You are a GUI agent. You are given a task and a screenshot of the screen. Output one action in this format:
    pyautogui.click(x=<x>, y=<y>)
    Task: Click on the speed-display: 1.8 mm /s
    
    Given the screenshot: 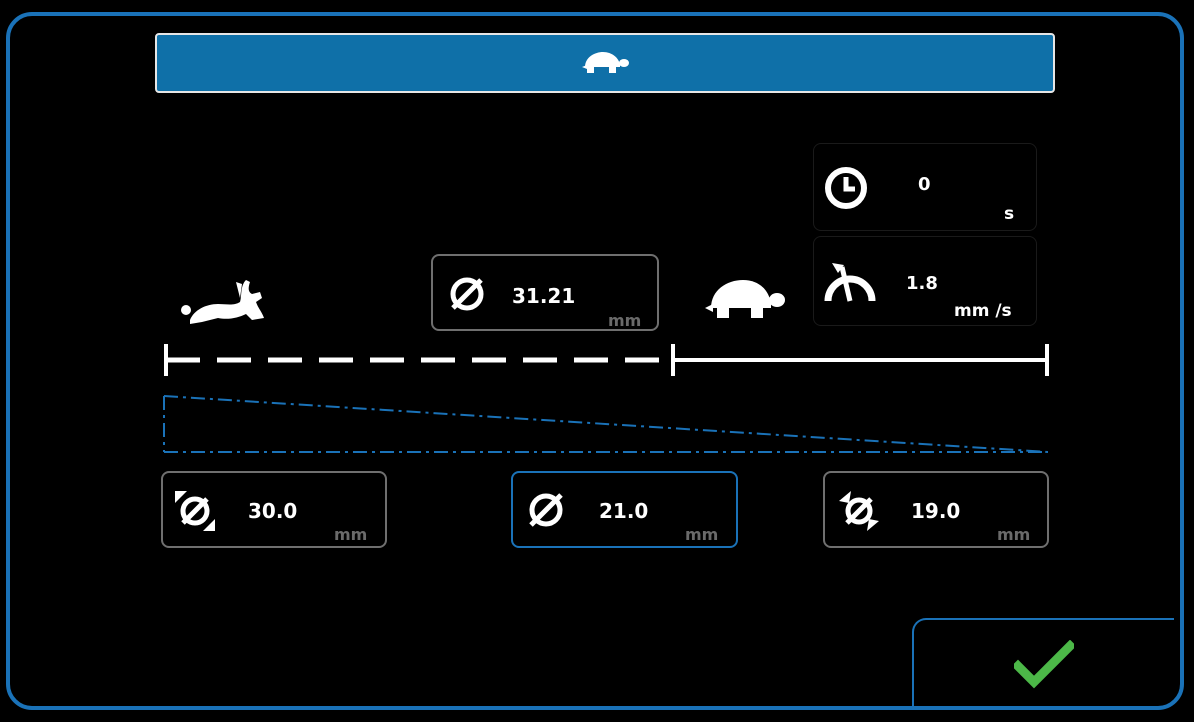 What is the action you would take?
    pyautogui.click(x=925, y=281)
    